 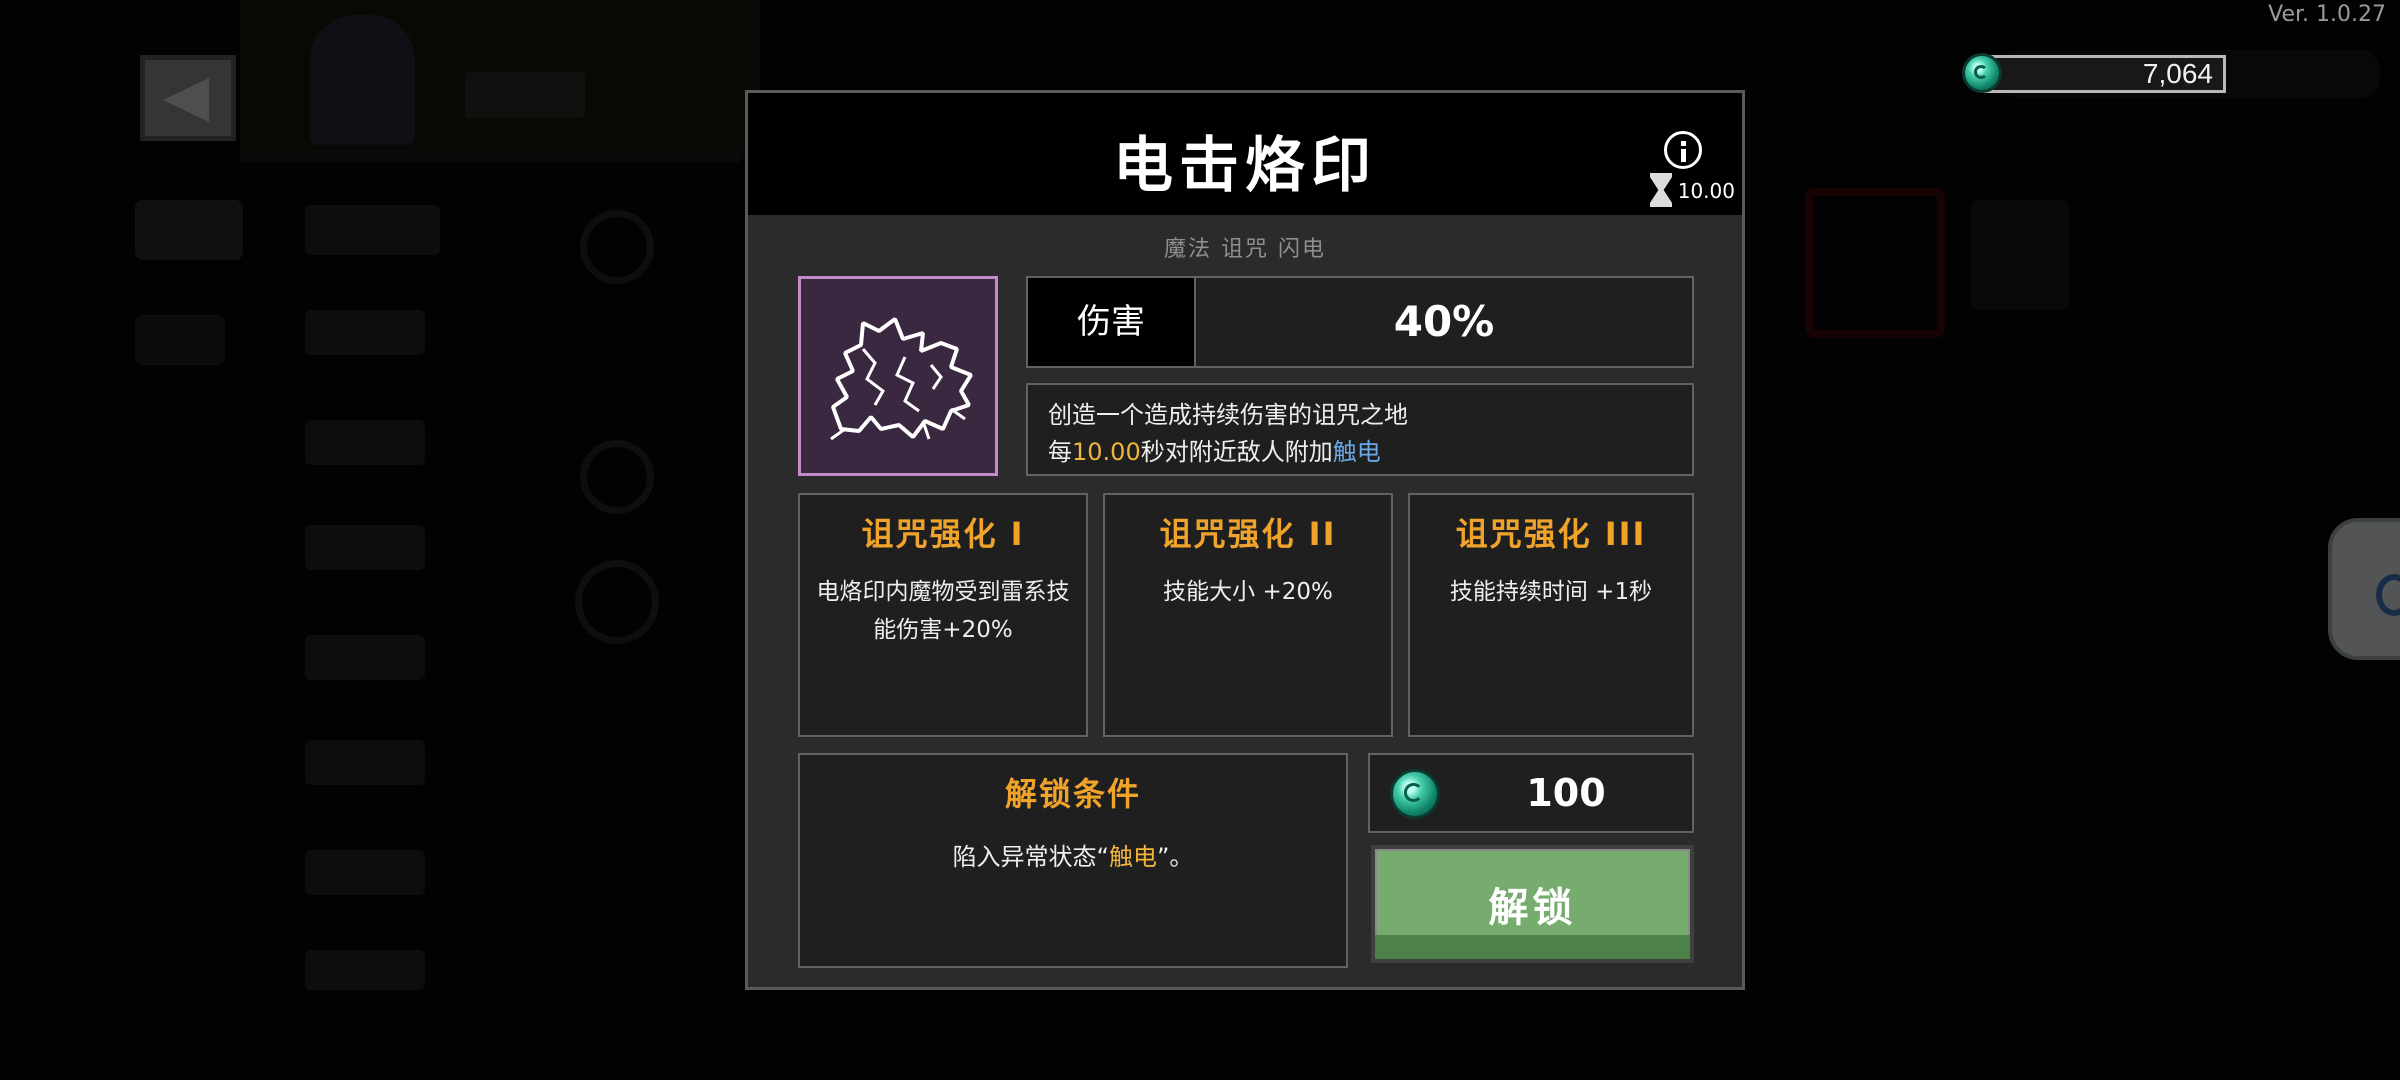 I want to click on shock-status-keyword: 触电, so click(x=1357, y=452).